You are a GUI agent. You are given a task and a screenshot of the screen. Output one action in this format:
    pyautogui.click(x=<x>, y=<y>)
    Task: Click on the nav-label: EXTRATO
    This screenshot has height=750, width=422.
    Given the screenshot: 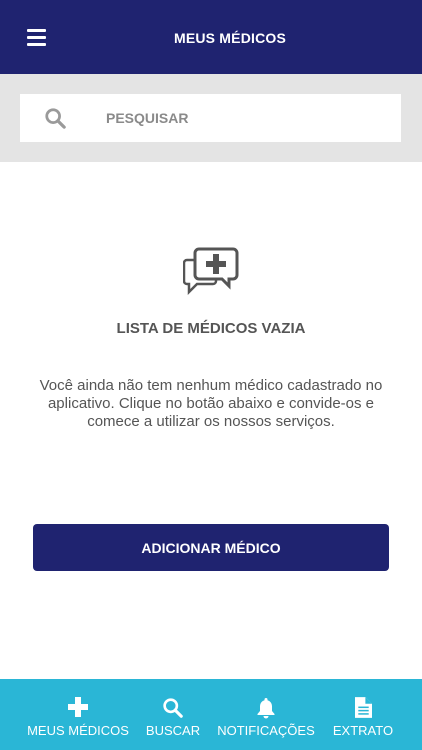 What is the action you would take?
    pyautogui.click(x=363, y=730)
    